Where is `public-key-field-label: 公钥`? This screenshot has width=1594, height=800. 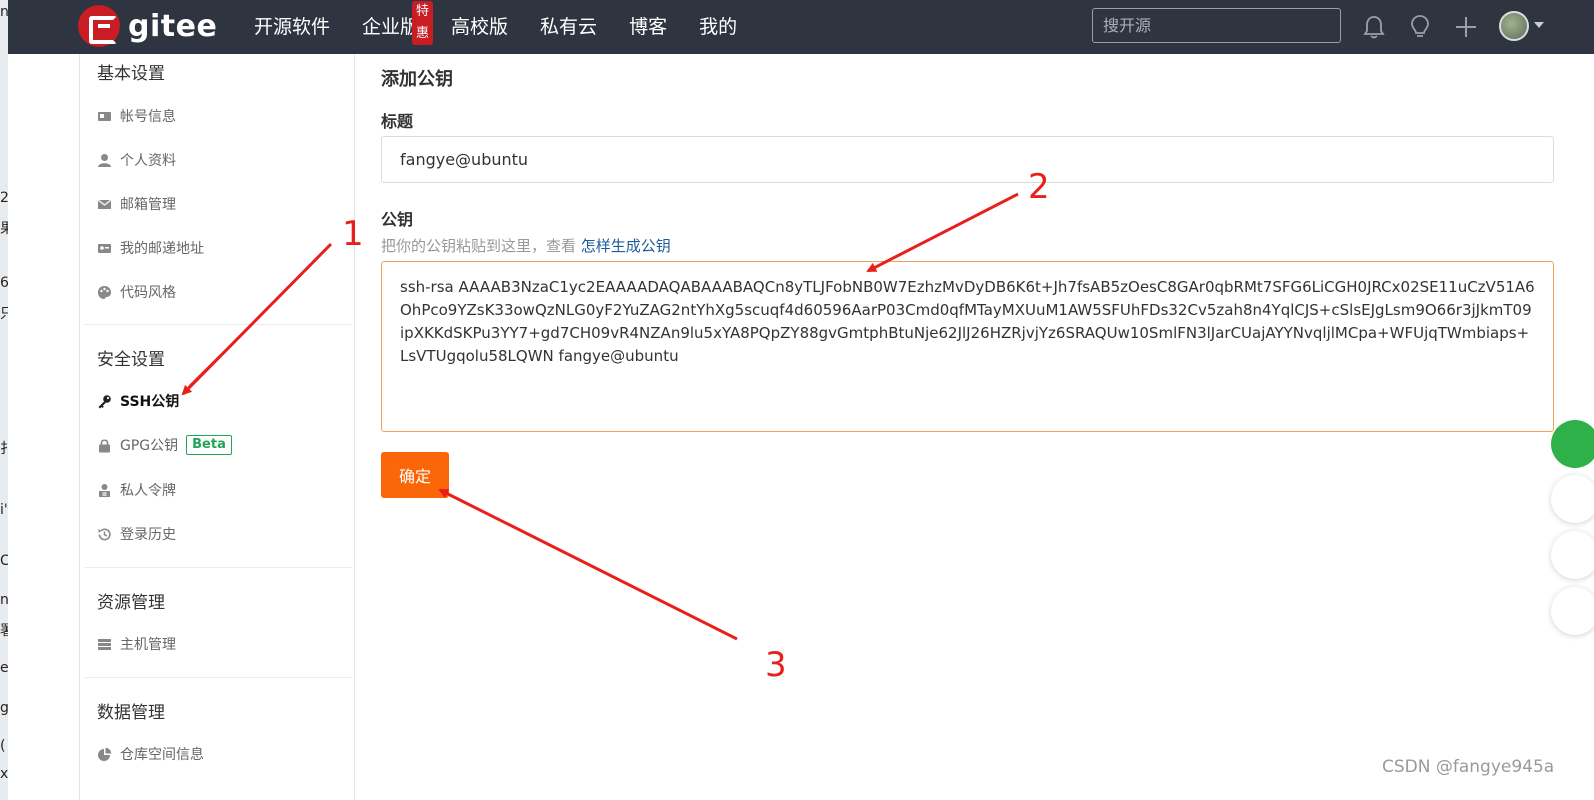
public-key-field-label: 公钥 is located at coordinates (397, 219).